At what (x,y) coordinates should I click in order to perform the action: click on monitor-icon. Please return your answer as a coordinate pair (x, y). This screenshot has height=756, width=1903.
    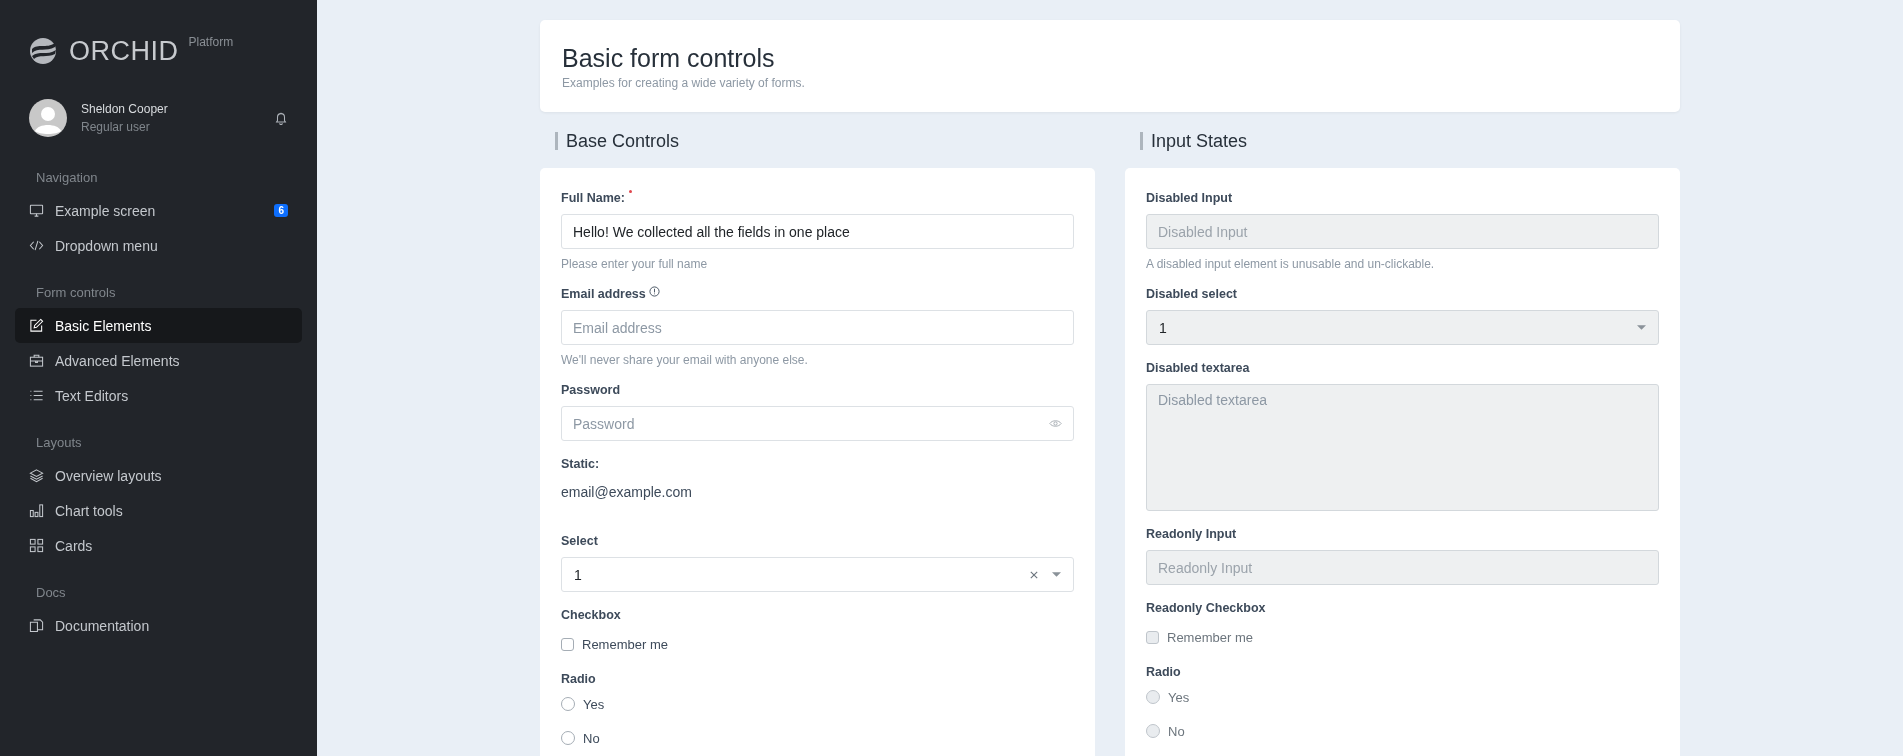
    Looking at the image, I should click on (36, 210).